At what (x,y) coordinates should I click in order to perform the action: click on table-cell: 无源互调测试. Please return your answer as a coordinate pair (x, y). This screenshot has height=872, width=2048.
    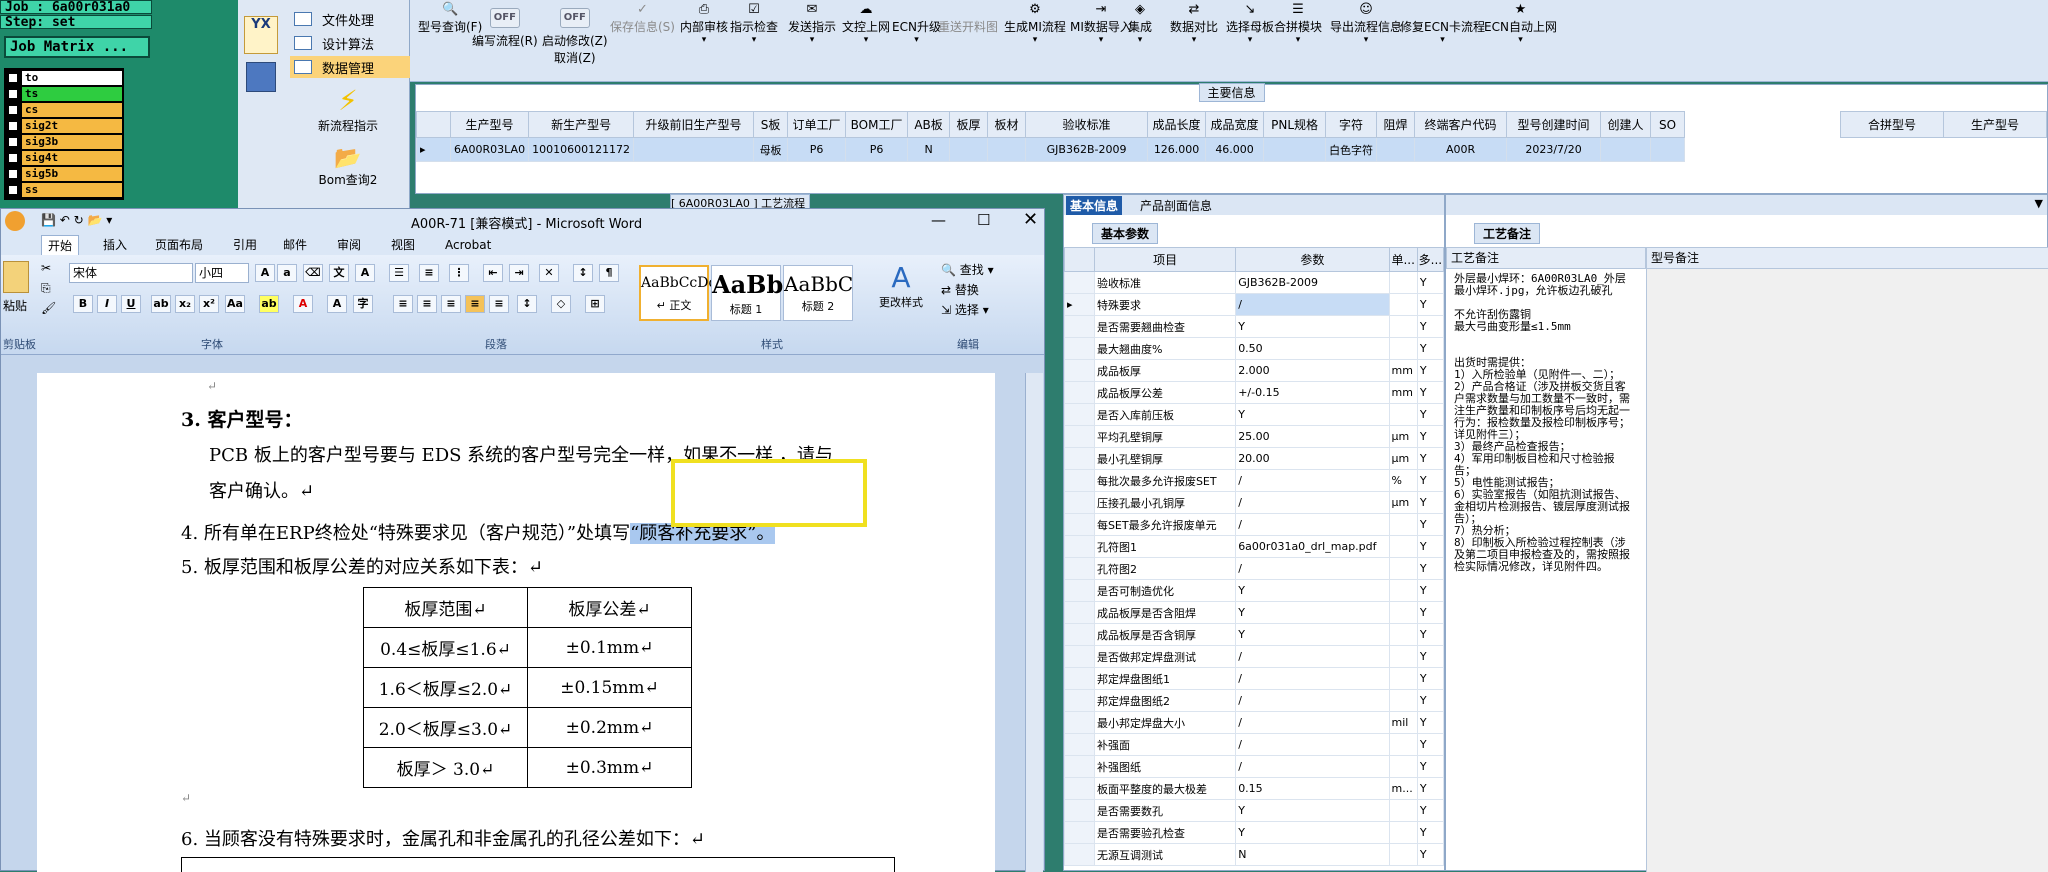
    Looking at the image, I should click on (1165, 854).